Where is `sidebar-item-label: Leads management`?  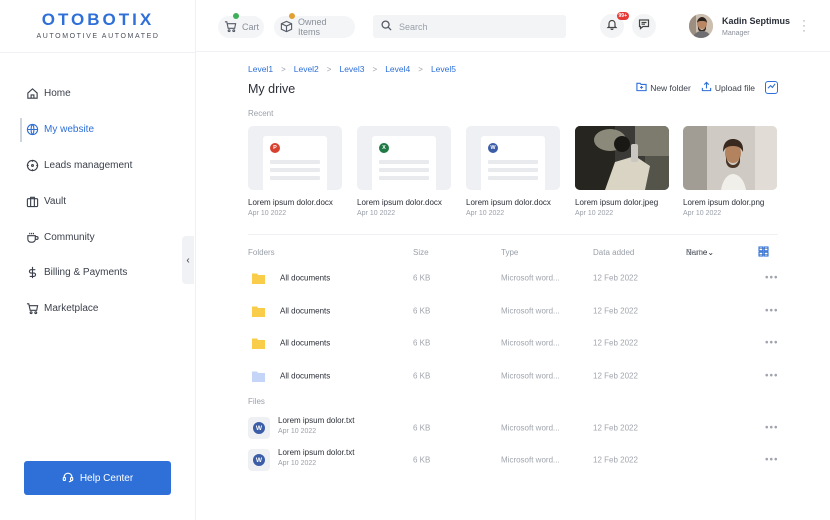
sidebar-item-label: Leads management is located at coordinates (88, 165).